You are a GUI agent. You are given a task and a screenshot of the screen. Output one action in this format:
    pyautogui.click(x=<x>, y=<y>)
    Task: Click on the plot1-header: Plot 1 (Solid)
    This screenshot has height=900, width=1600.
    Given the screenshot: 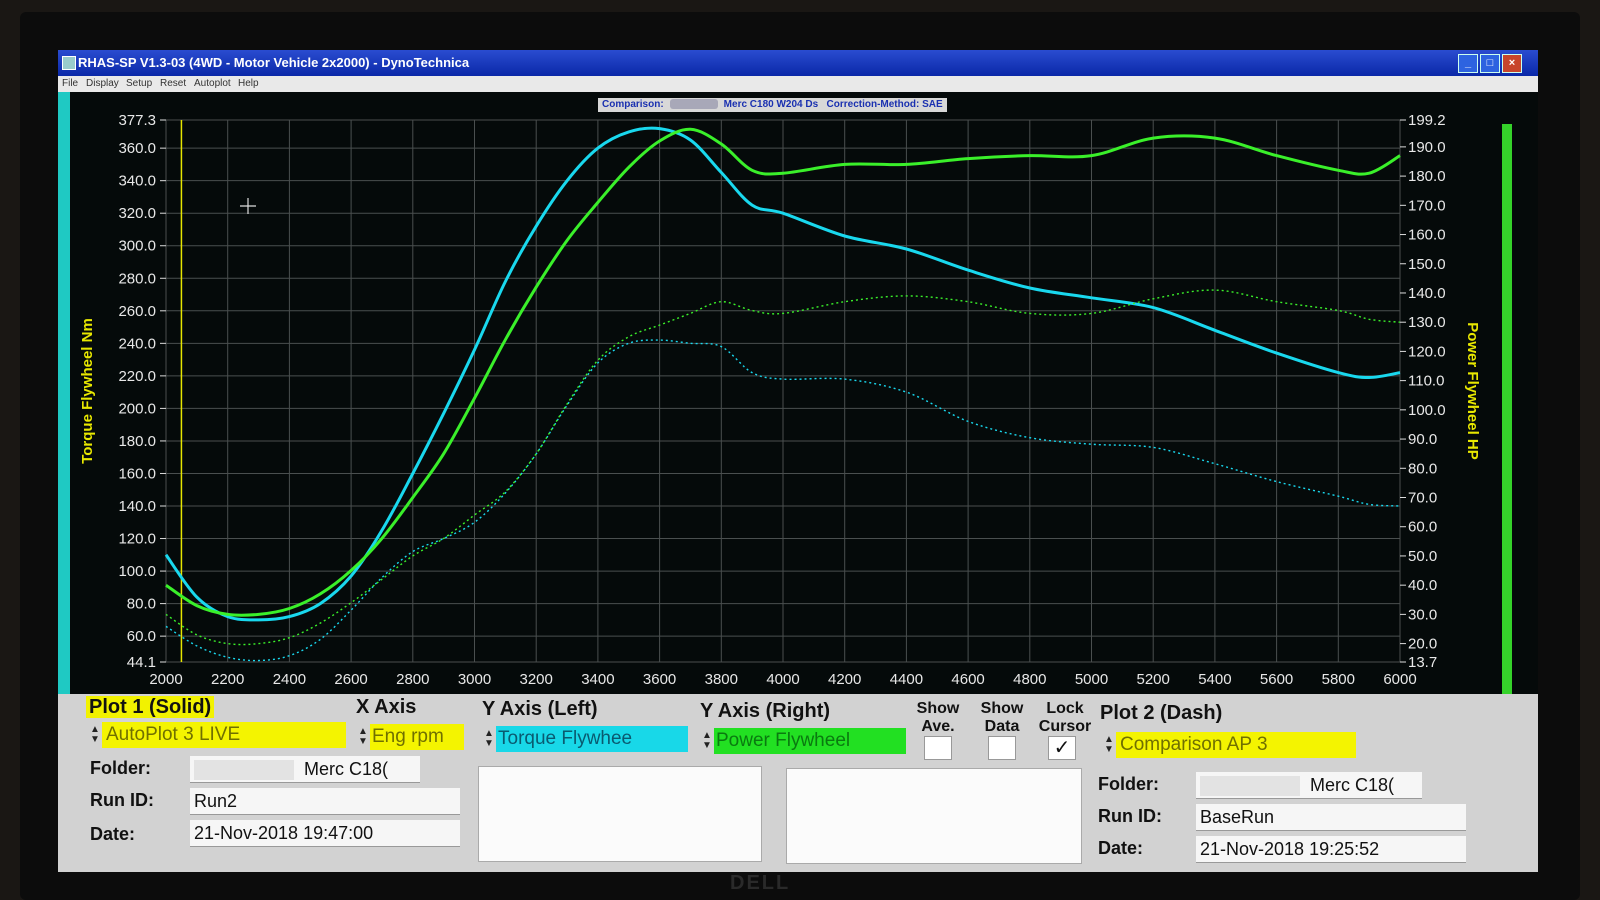 What is the action you would take?
    pyautogui.click(x=150, y=707)
    